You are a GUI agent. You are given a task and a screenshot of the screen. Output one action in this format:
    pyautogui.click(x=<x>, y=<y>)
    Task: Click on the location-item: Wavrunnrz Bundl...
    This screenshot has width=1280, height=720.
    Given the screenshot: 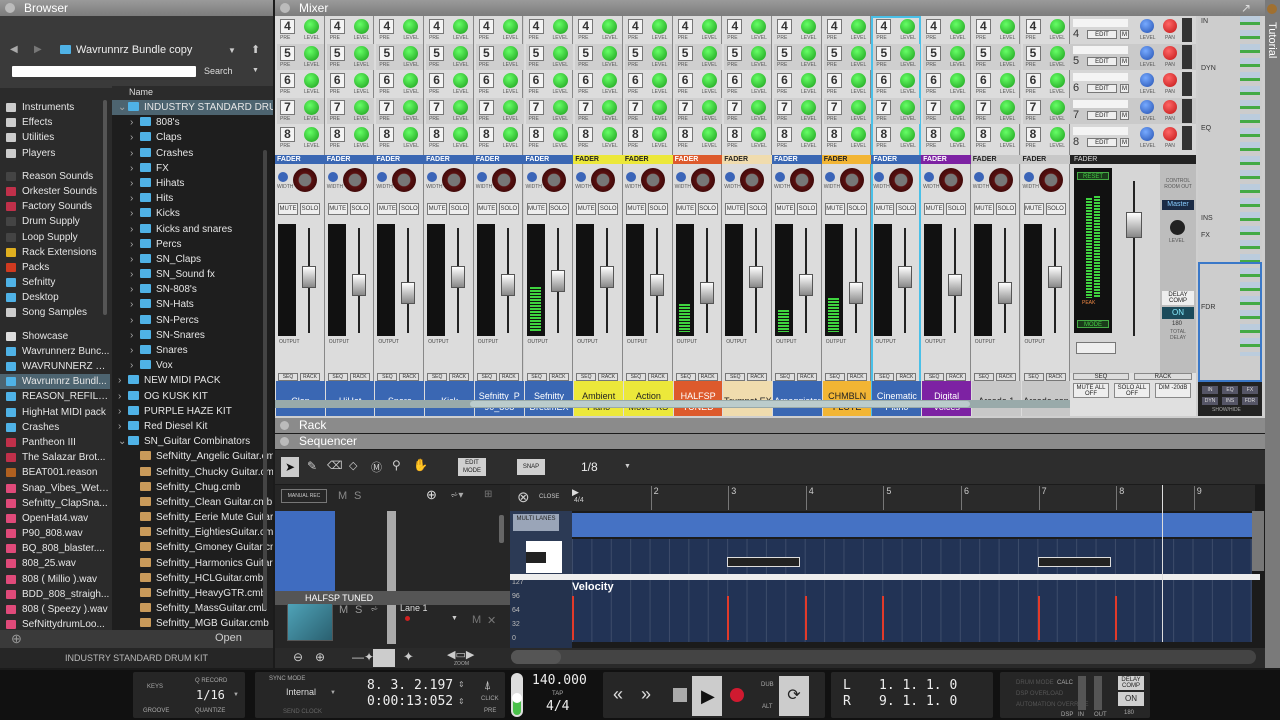 What is the action you would take?
    pyautogui.click(x=55, y=382)
    